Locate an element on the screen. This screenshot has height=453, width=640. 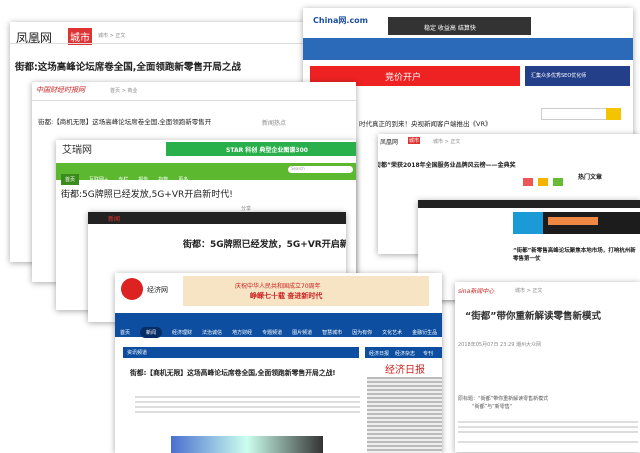
nav-item: 图片频道 is located at coordinates (302, 332).